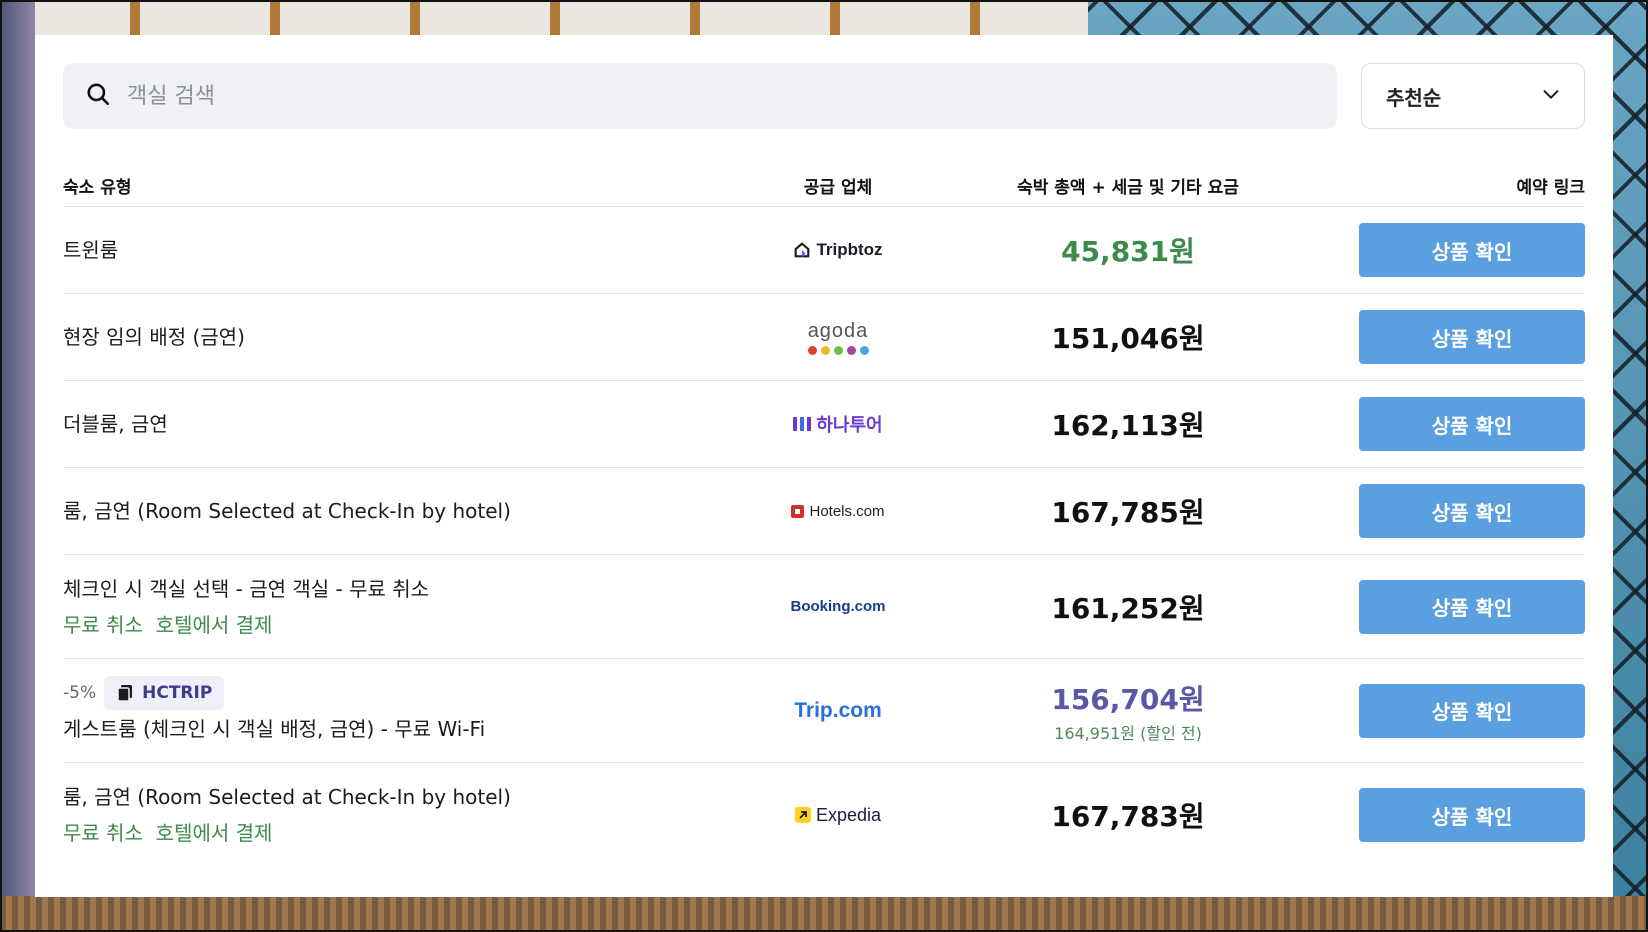  I want to click on coupon-code: HCTRIP, so click(177, 692).